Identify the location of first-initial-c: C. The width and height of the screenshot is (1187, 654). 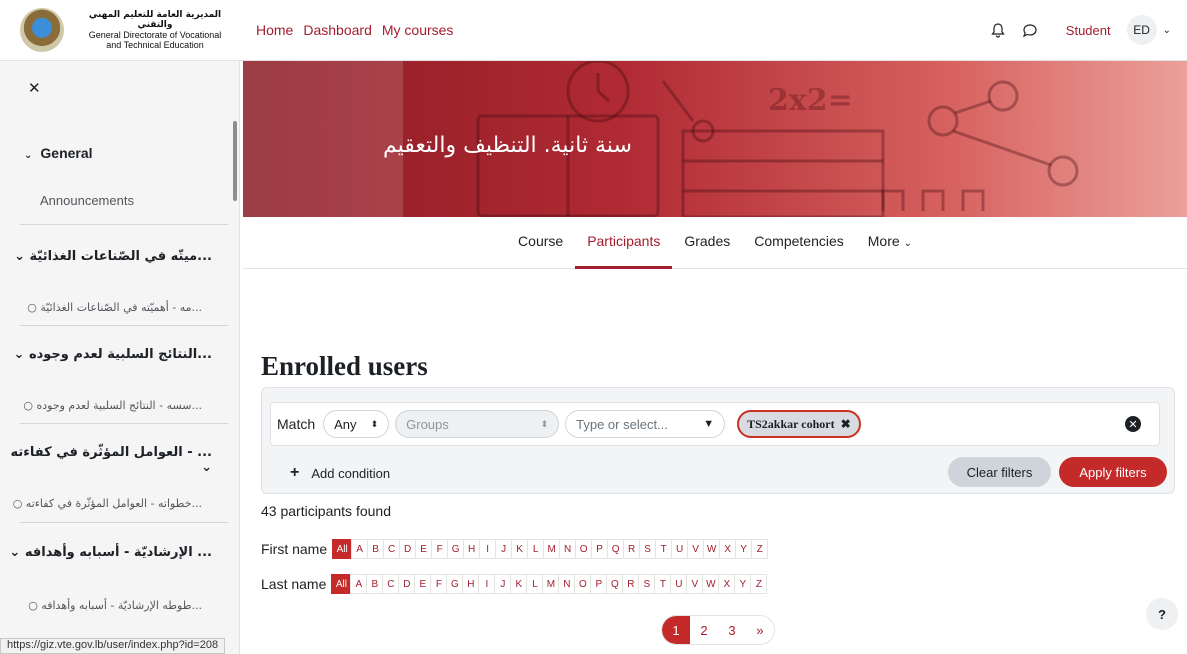
(392, 549).